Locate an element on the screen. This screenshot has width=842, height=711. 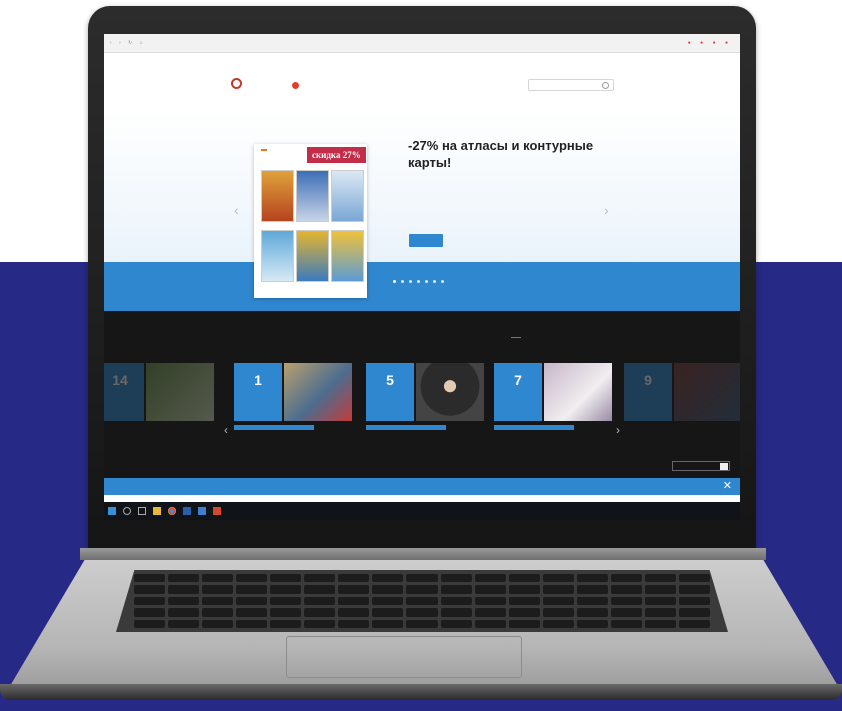
brand-logo is located at coordinates (296, 85).